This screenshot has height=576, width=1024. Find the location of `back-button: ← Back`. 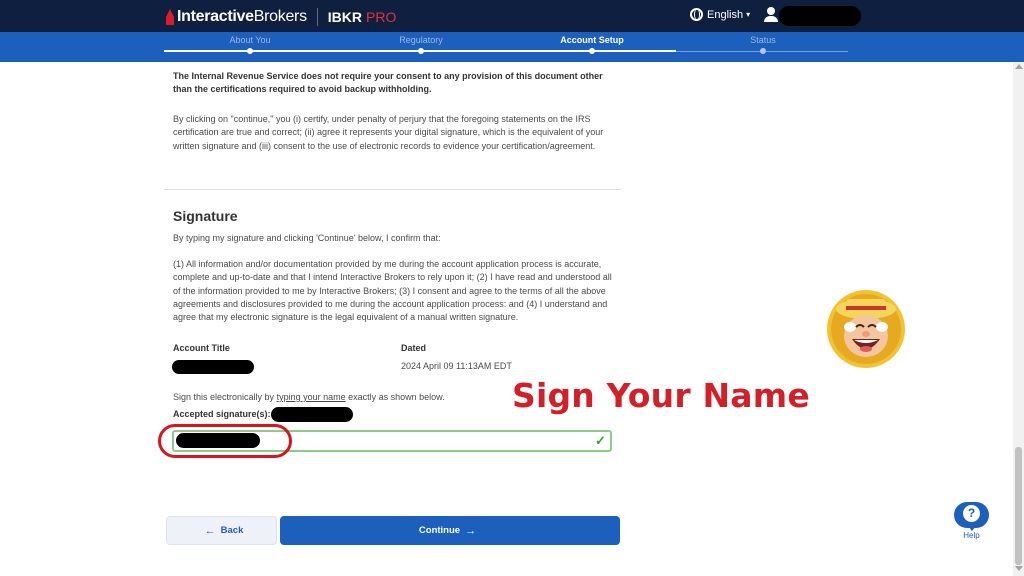

back-button: ← Back is located at coordinates (221, 530).